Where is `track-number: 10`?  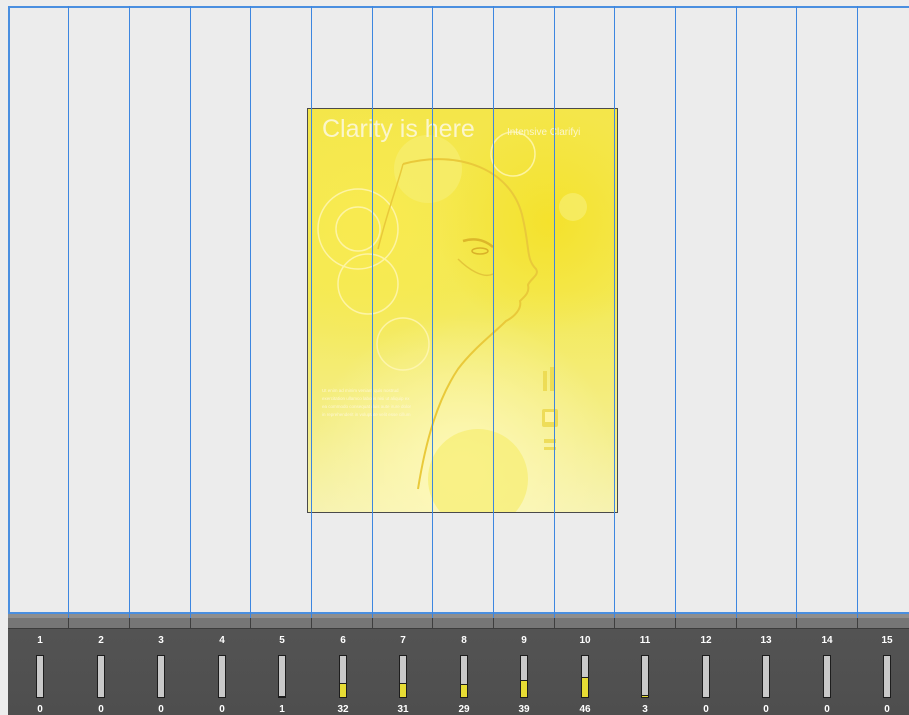 track-number: 10 is located at coordinates (585, 640).